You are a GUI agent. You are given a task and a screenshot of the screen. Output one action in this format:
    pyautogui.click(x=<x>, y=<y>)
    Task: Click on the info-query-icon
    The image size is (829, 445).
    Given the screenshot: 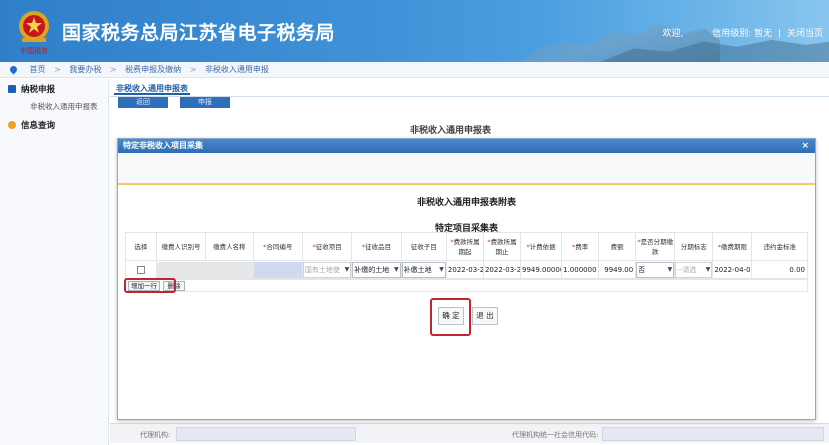 What is the action you would take?
    pyautogui.click(x=12, y=125)
    